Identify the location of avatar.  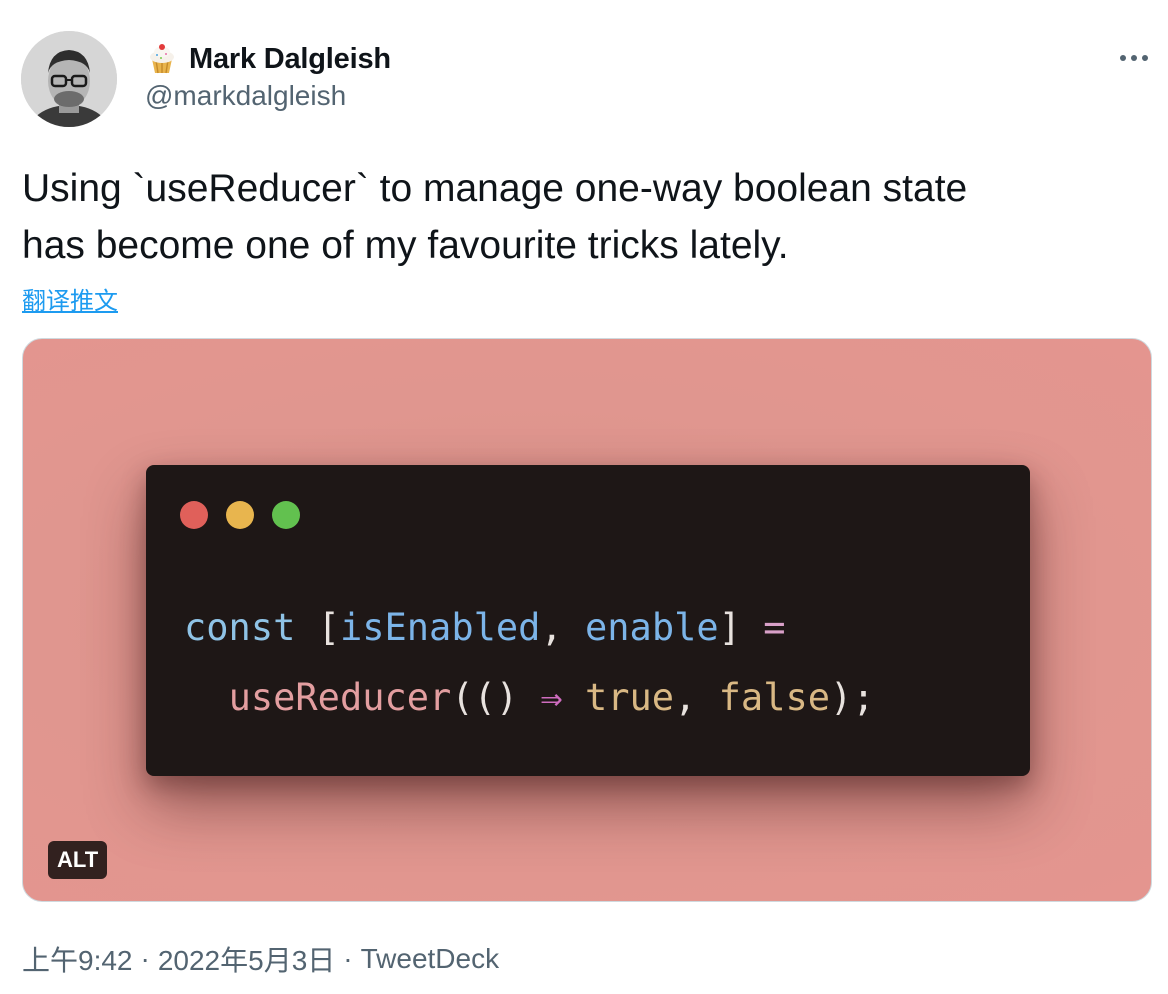
(69, 79).